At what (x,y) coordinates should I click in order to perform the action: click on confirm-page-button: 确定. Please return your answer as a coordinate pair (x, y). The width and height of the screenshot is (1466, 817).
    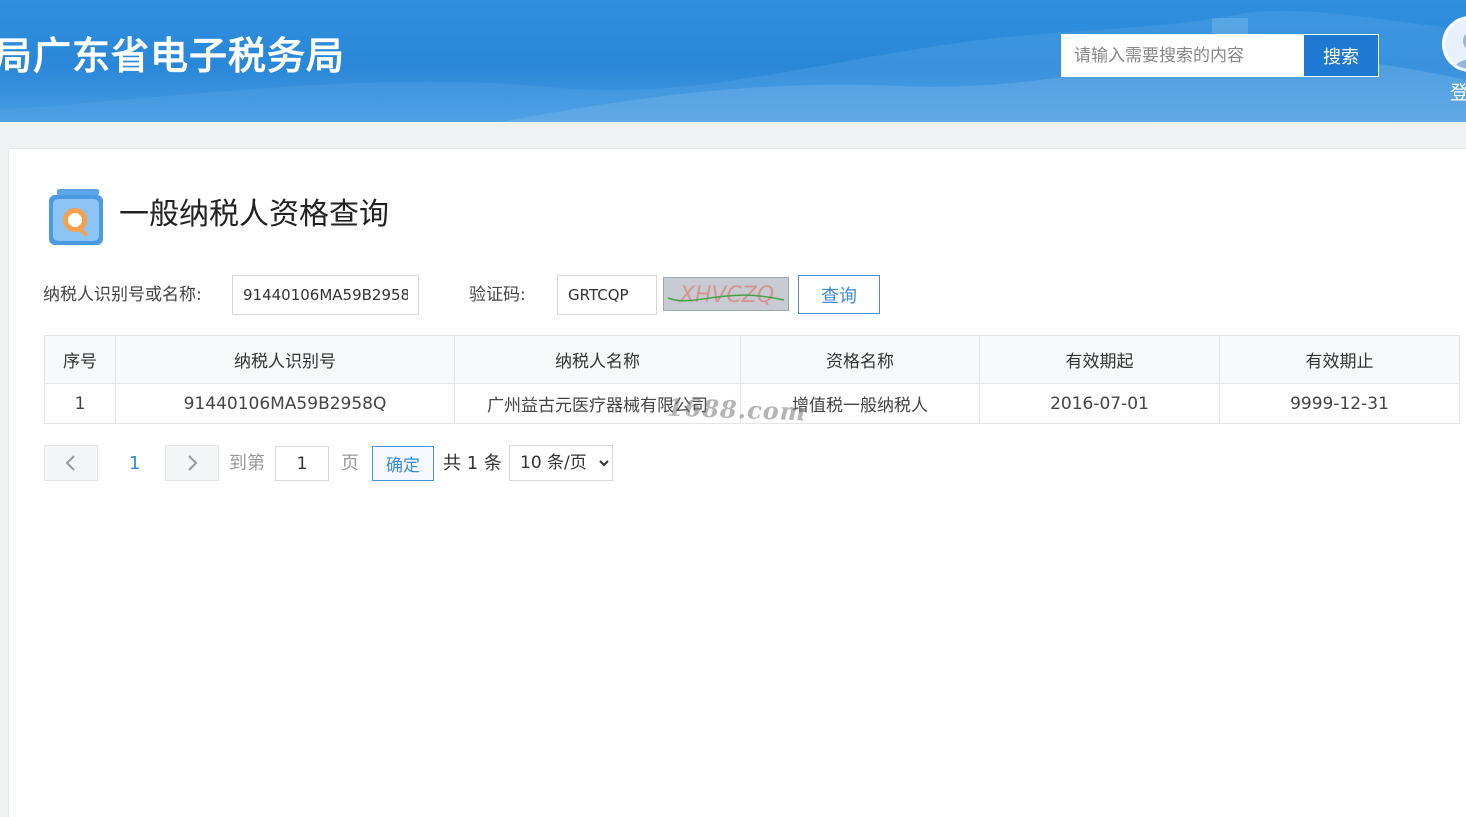
    Looking at the image, I should click on (403, 463).